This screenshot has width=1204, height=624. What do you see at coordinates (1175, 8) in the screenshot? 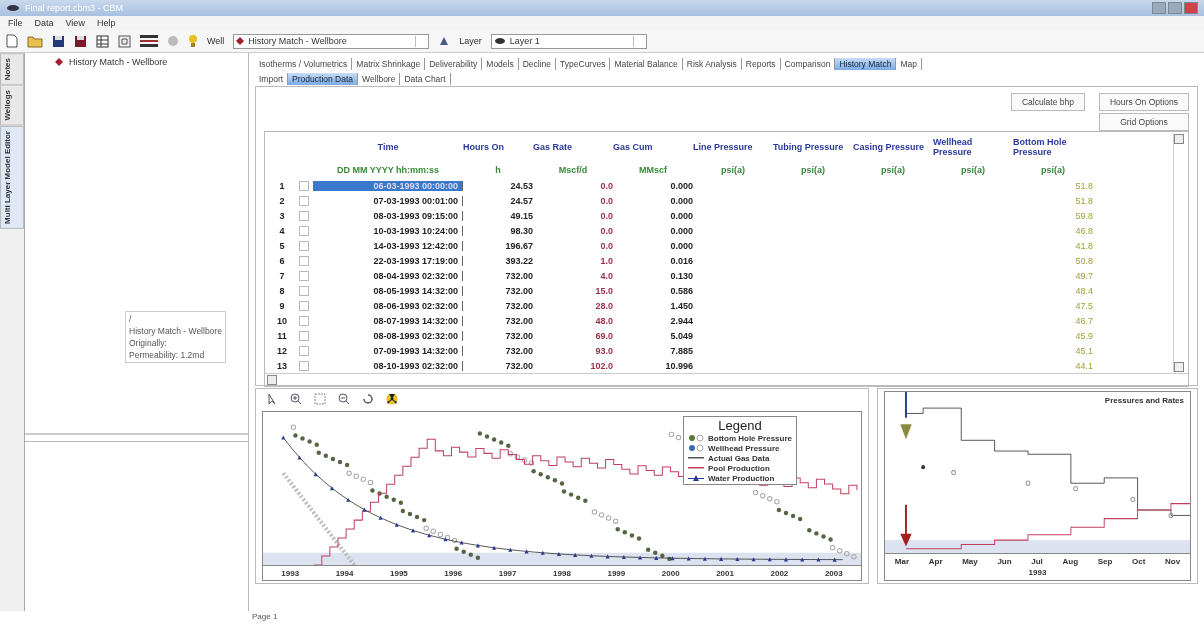
I see `maximize-button` at bounding box center [1175, 8].